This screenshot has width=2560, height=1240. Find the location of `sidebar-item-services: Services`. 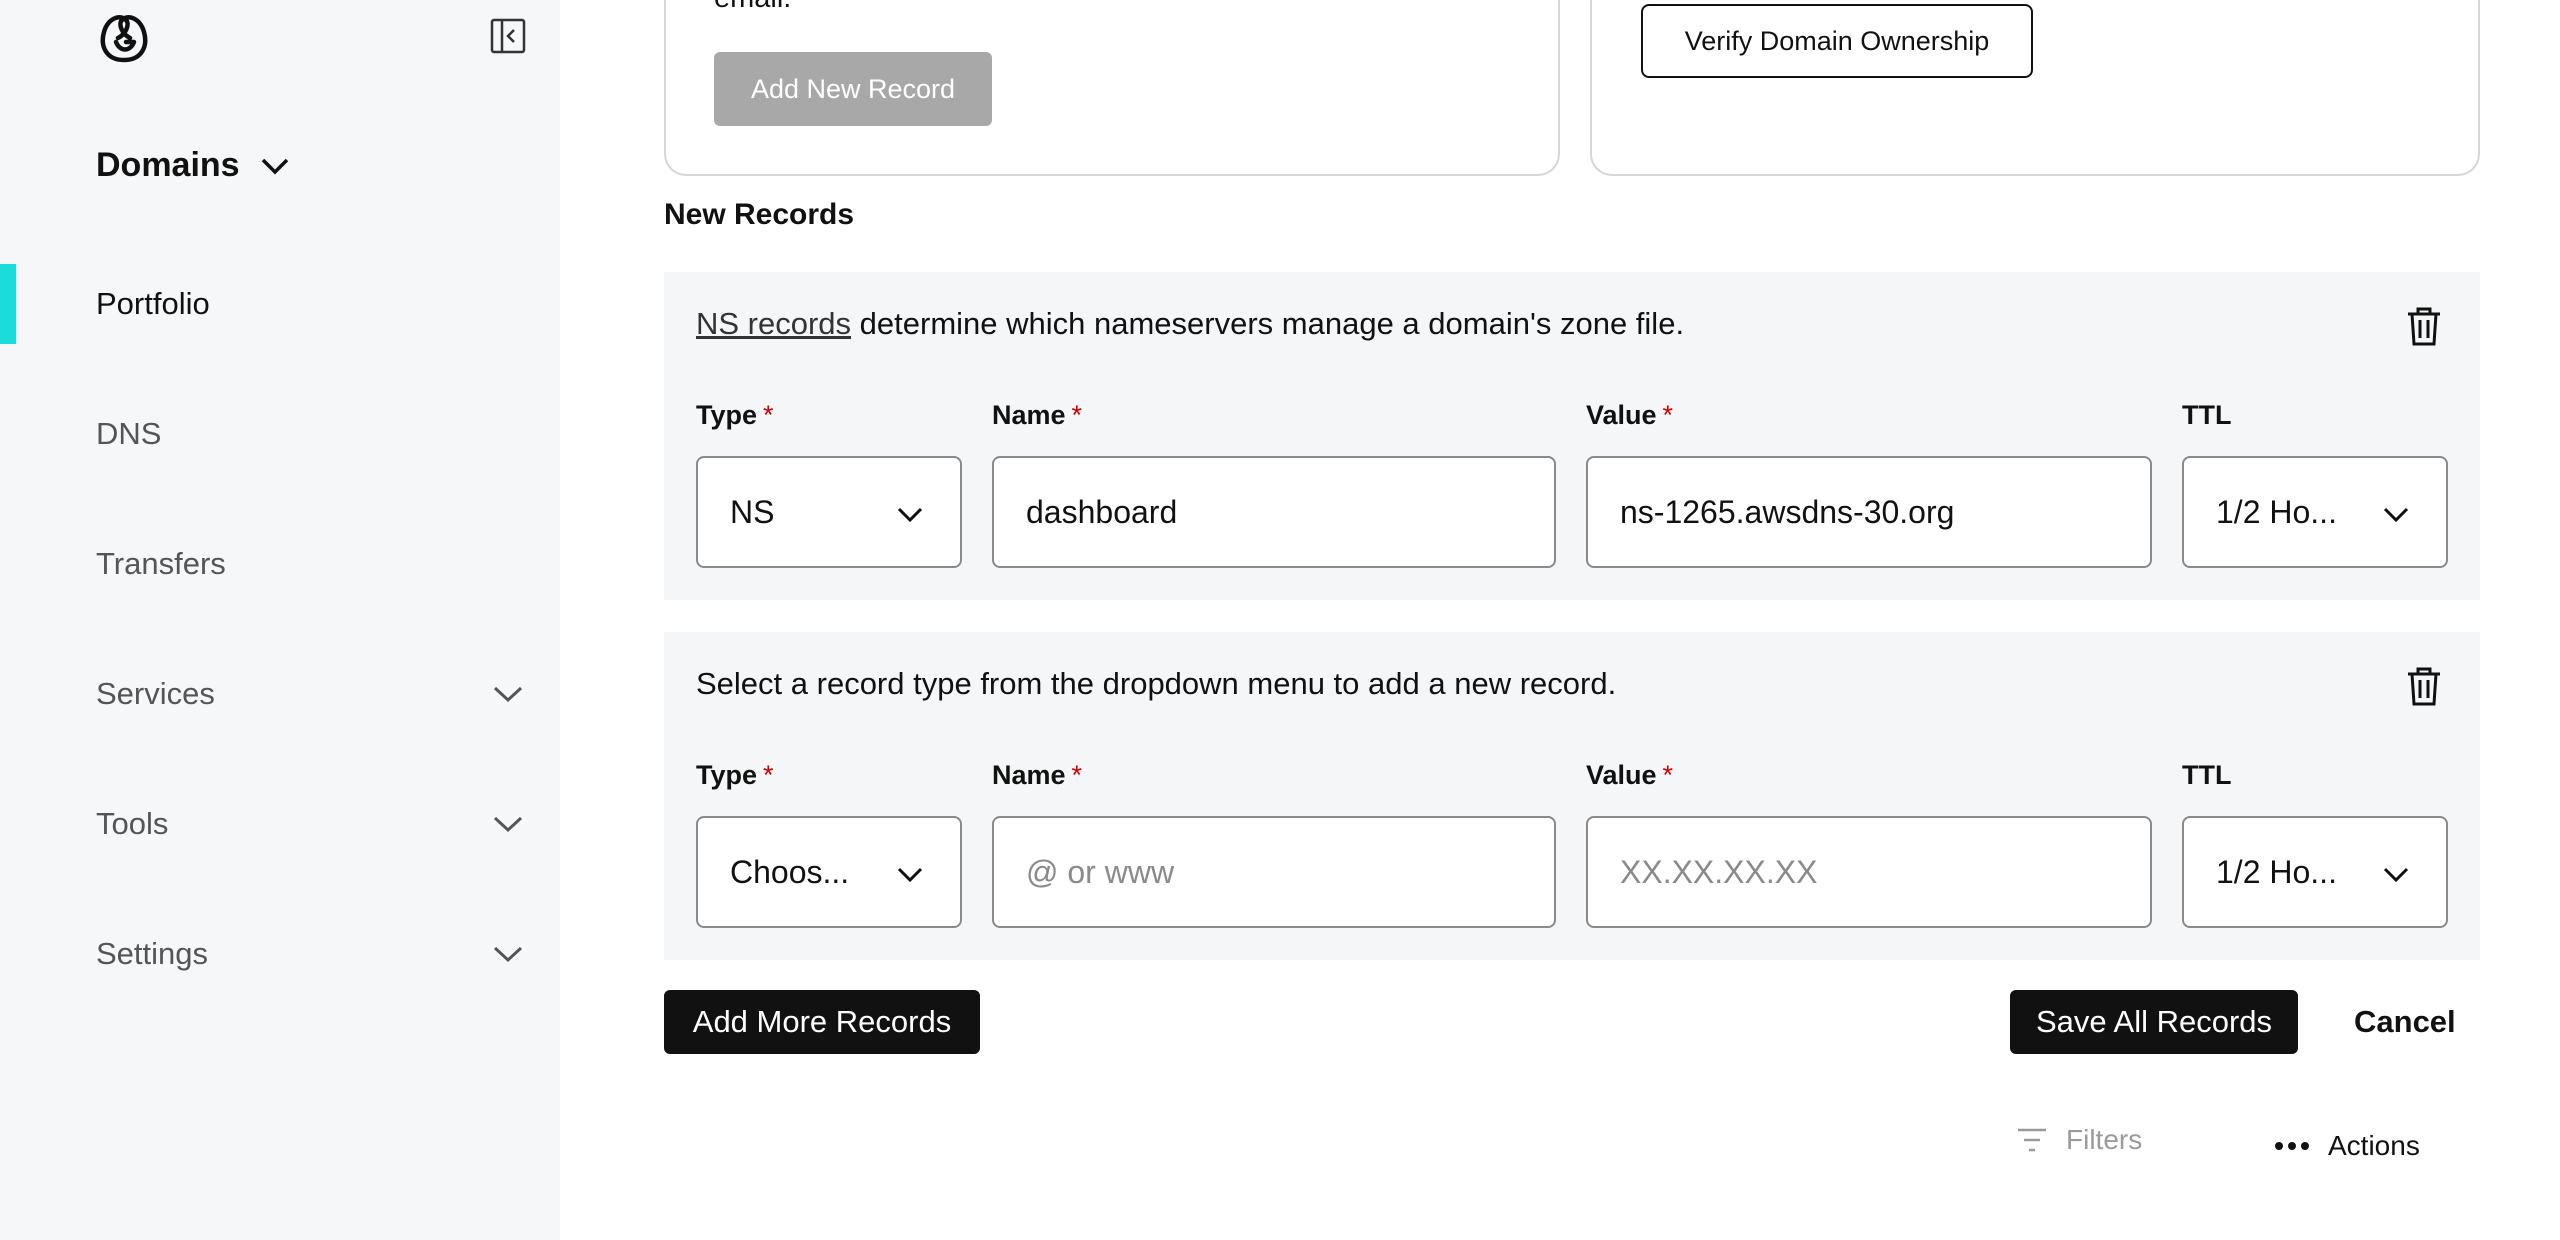

sidebar-item-services: Services is located at coordinates (280, 694).